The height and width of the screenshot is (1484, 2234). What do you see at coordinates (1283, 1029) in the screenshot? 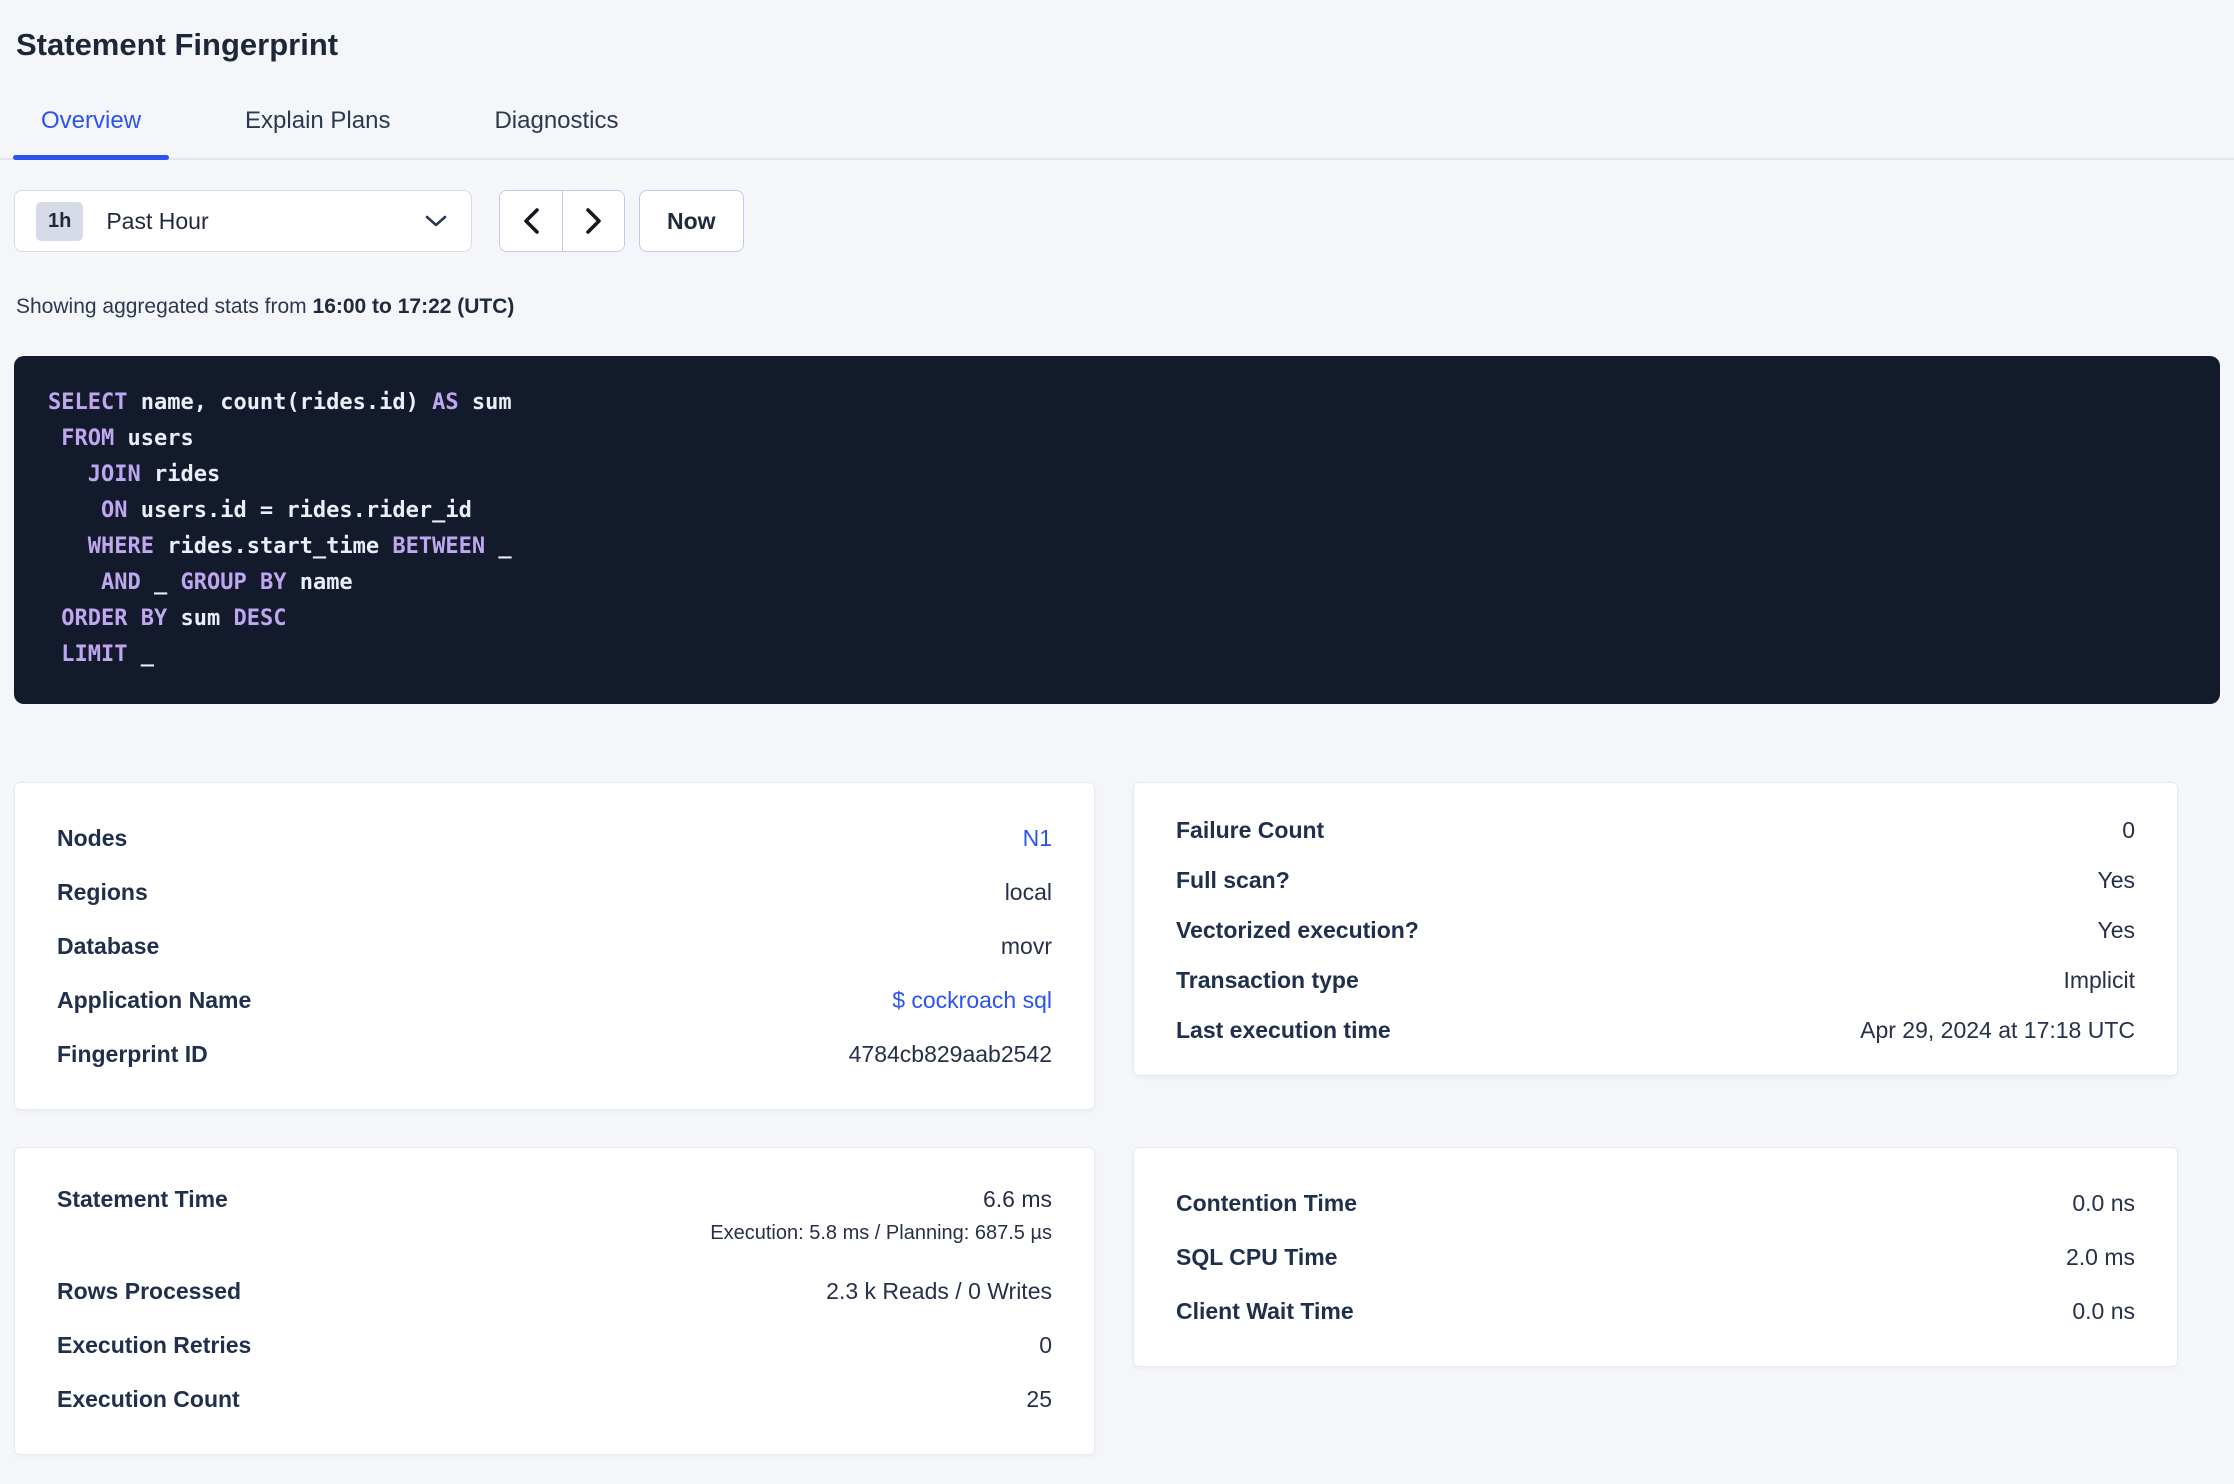
I see `row-label: Last execution time` at bounding box center [1283, 1029].